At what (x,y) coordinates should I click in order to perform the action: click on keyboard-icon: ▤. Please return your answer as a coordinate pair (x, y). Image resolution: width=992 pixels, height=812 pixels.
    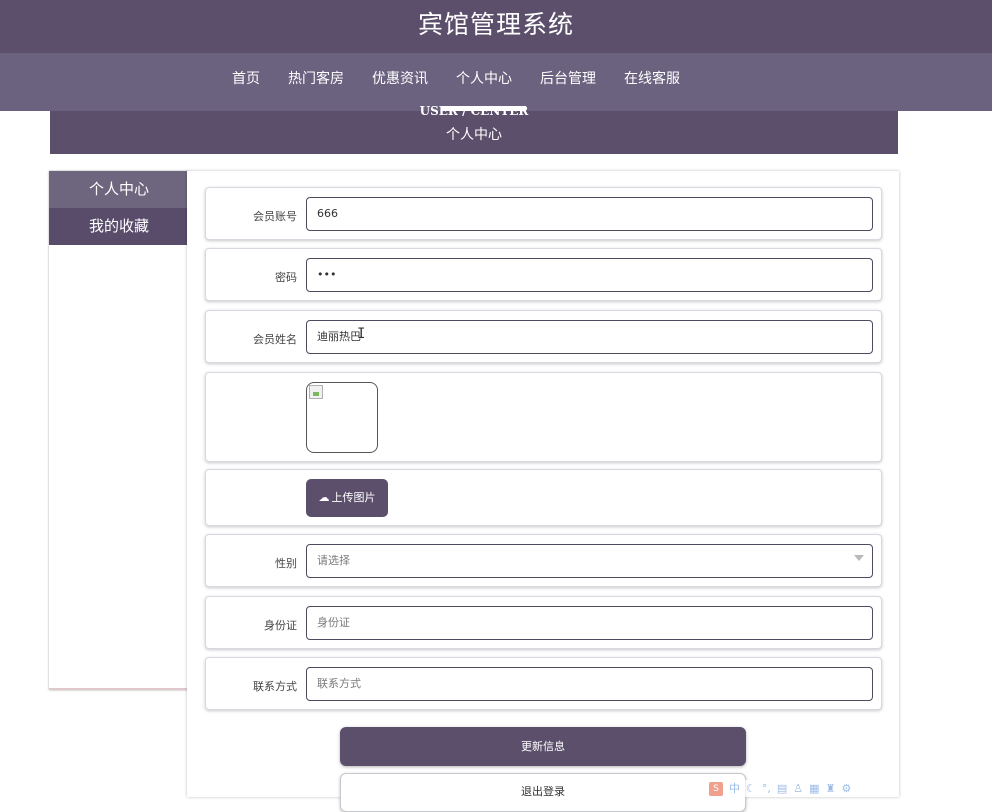
    Looking at the image, I should click on (782, 788).